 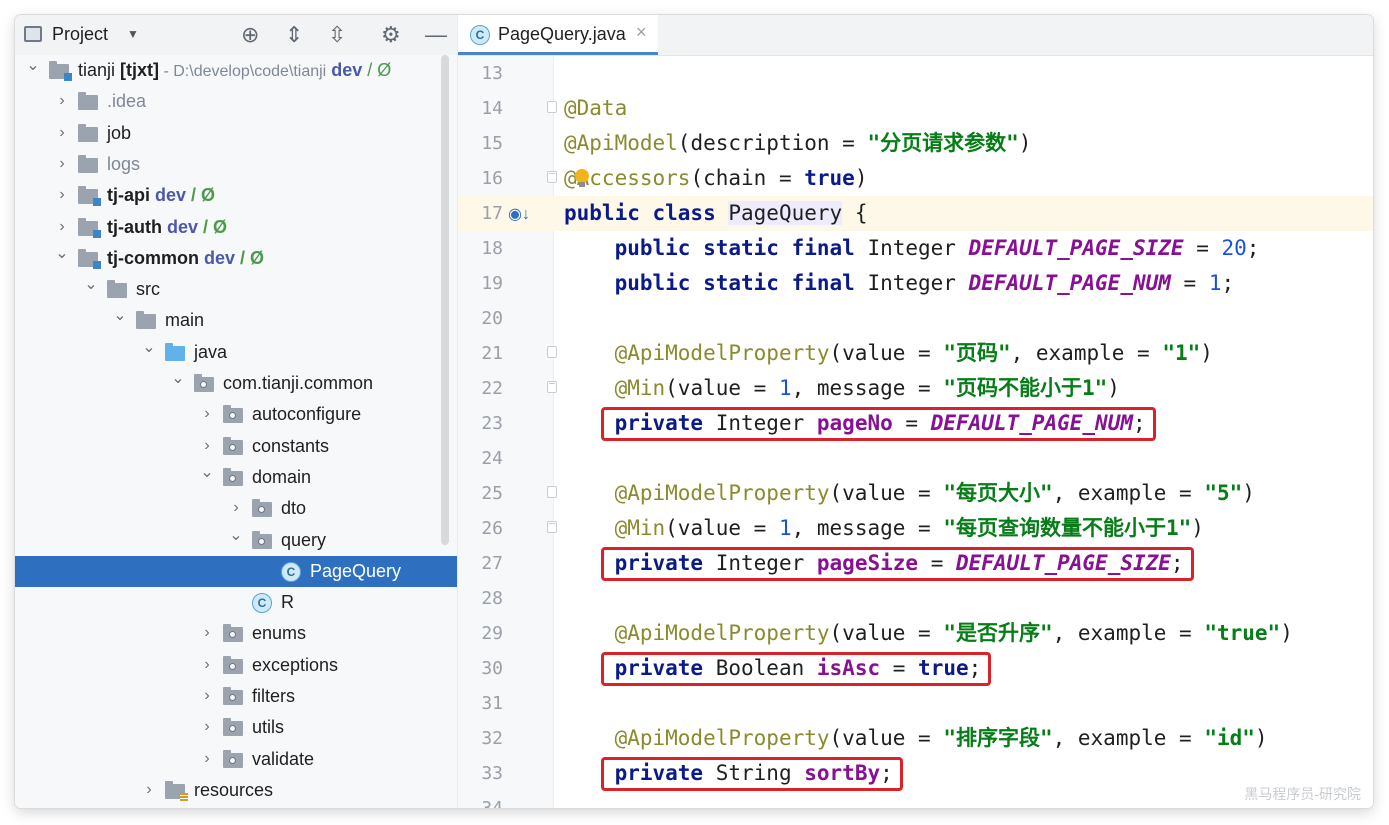 I want to click on tree-item: ⌄ query, so click(x=236, y=540).